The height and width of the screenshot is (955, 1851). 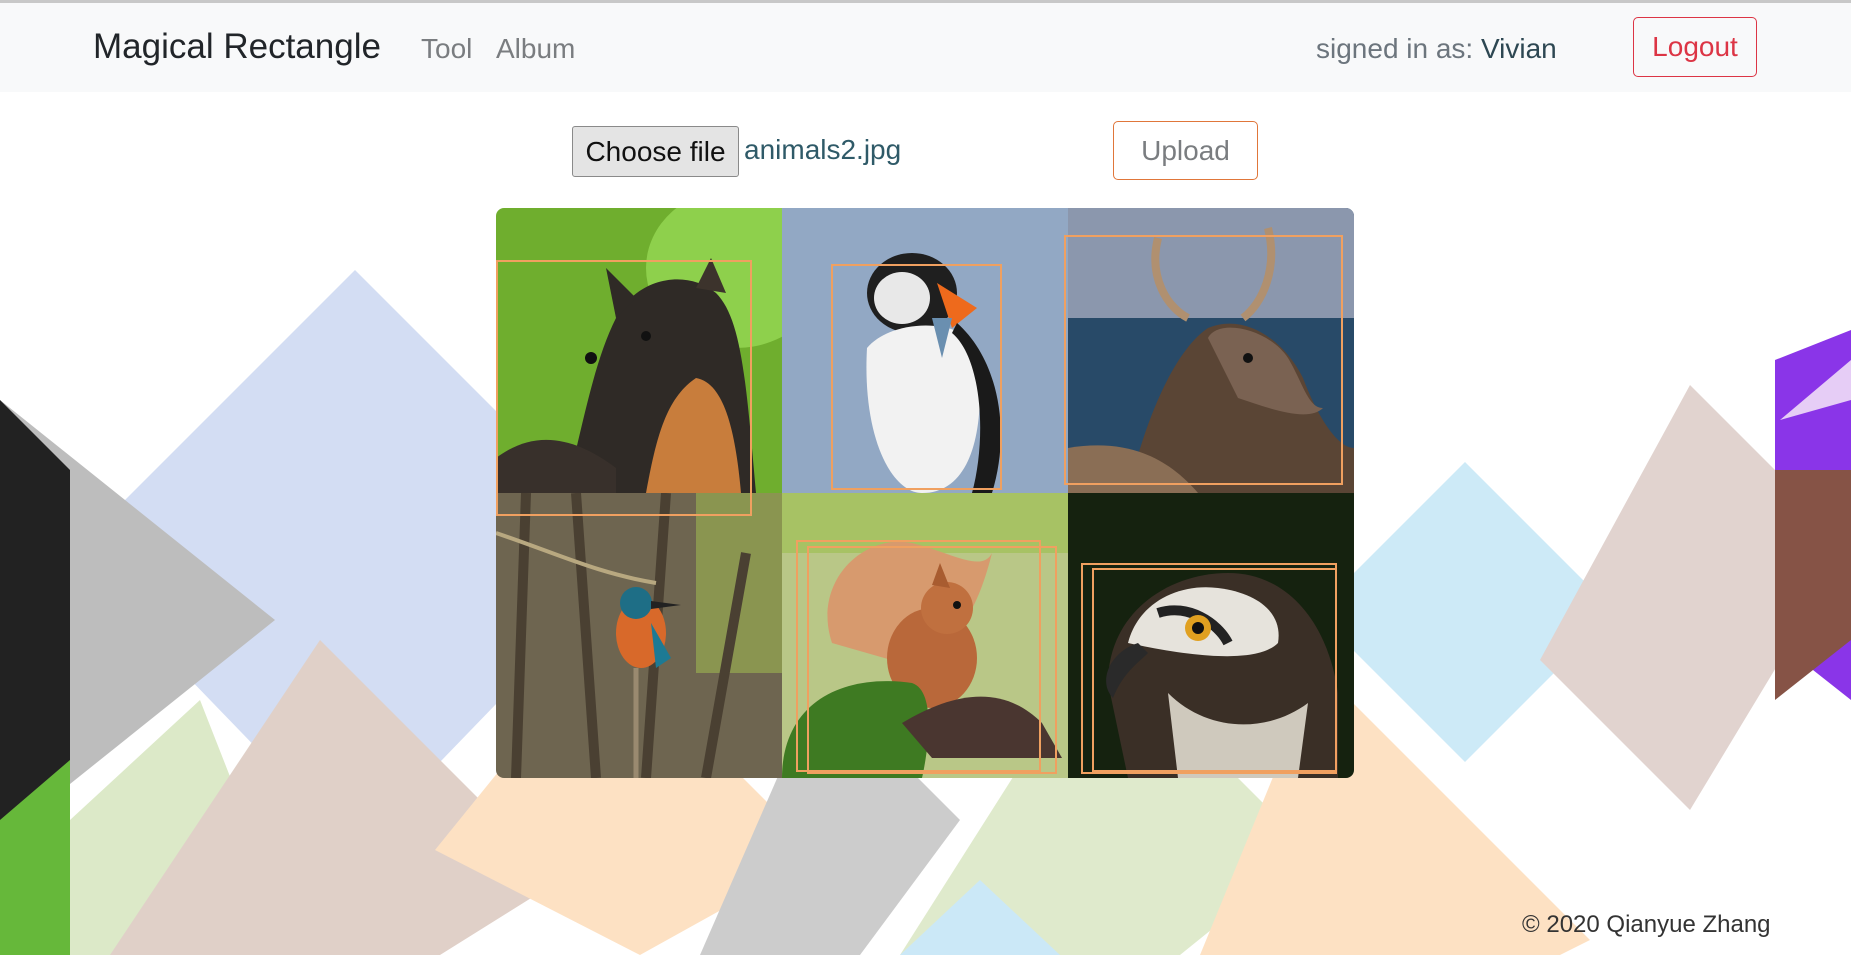 I want to click on puffin-image, so click(x=925, y=350).